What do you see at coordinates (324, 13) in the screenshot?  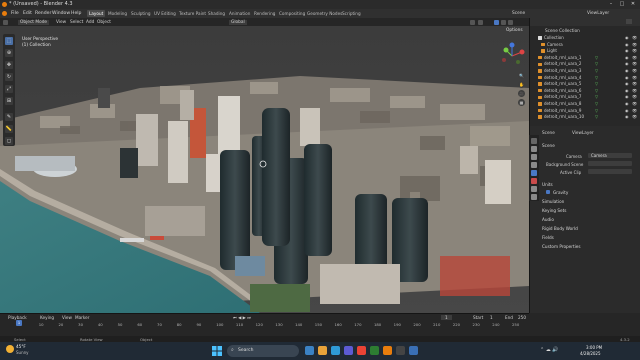 I see `tab-geometry-nodes: Geometry Nodes` at bounding box center [324, 13].